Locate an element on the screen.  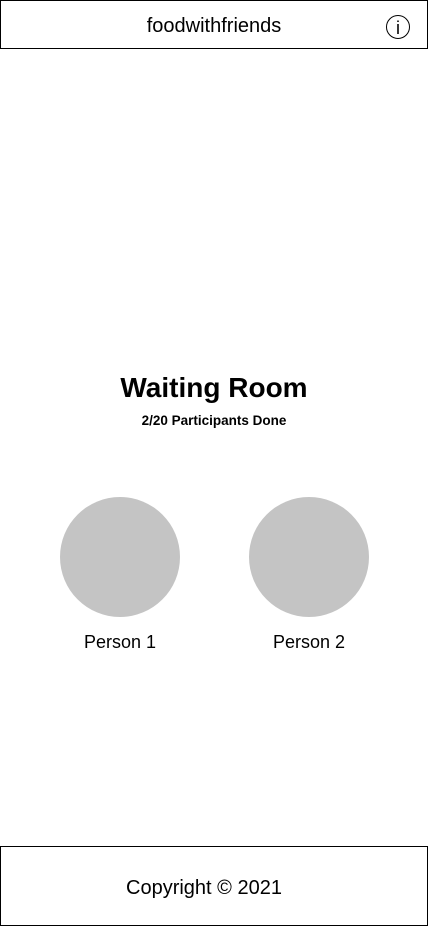
participant-name: Person 2 is located at coordinates (309, 642).